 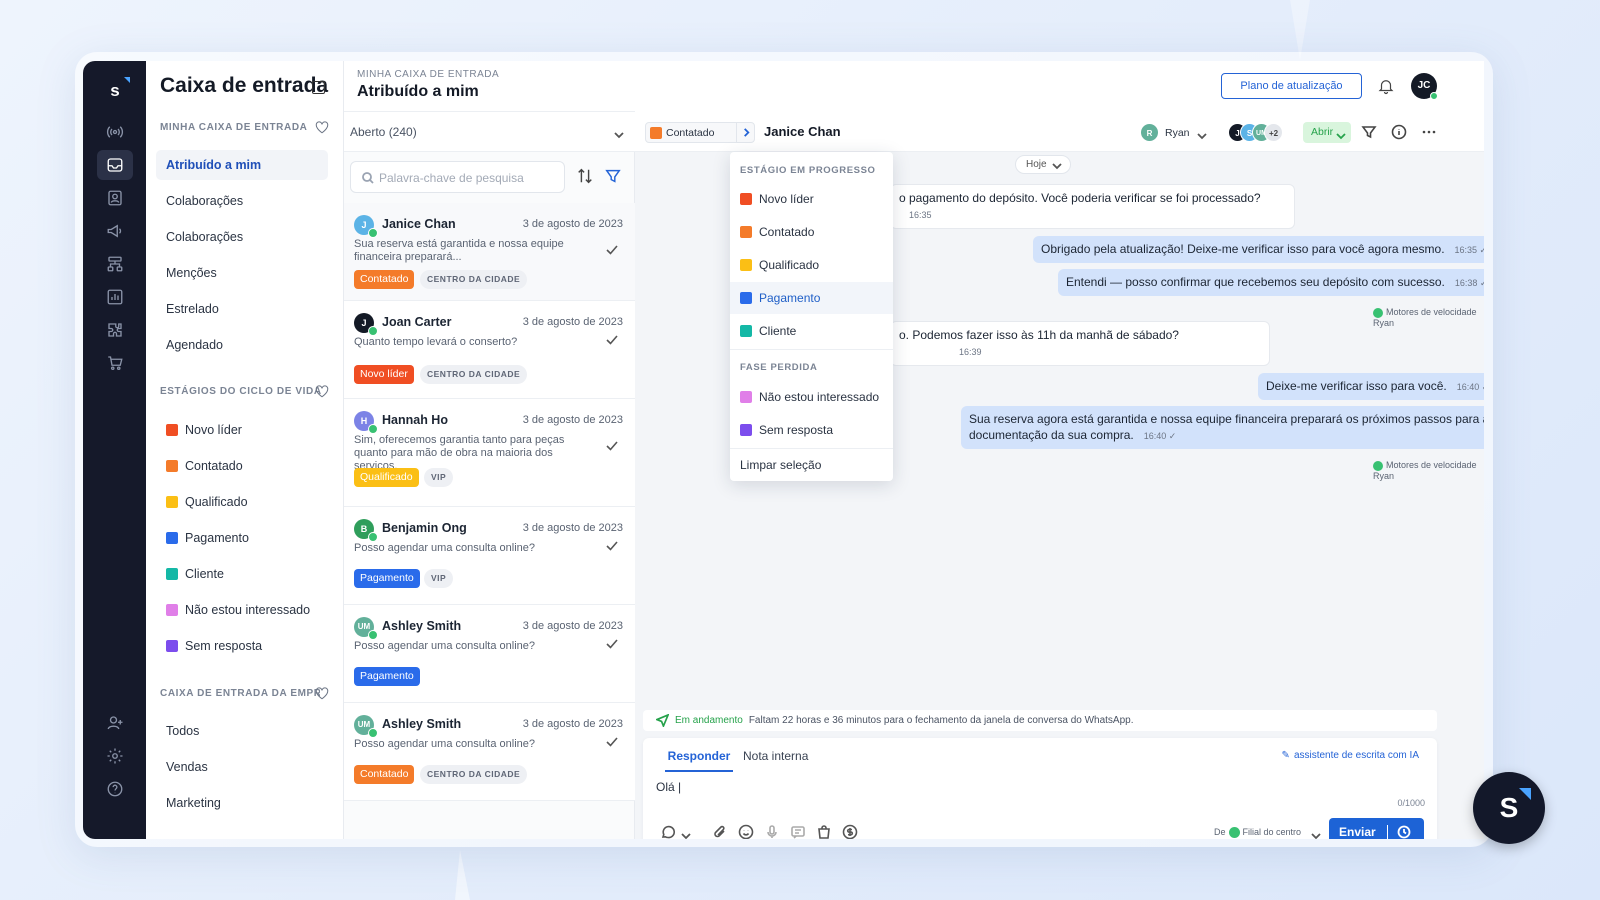 I want to click on paperclip-icon, so click(x=720, y=831).